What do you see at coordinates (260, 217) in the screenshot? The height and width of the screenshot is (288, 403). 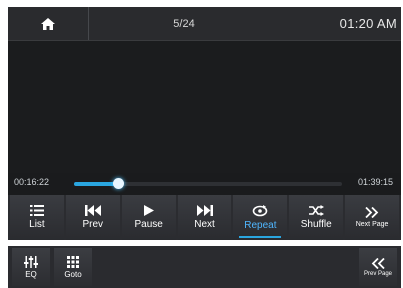 I see `repeat-button: Repeat` at bounding box center [260, 217].